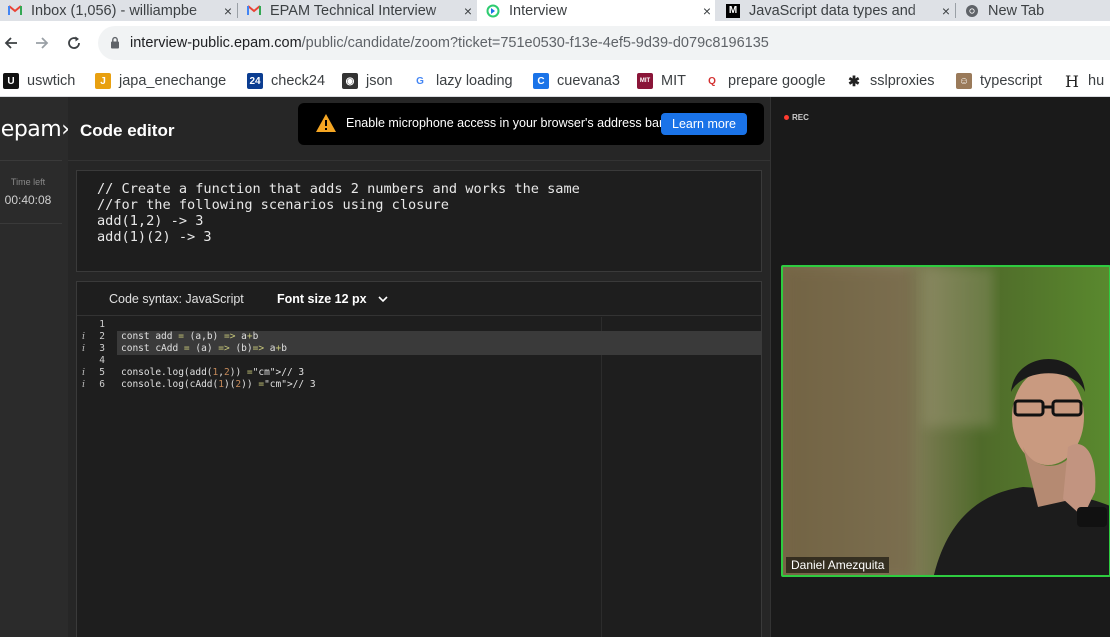 The image size is (1110, 637). Describe the element at coordinates (103, 81) in the screenshot. I see `enechange-icon: J` at that location.